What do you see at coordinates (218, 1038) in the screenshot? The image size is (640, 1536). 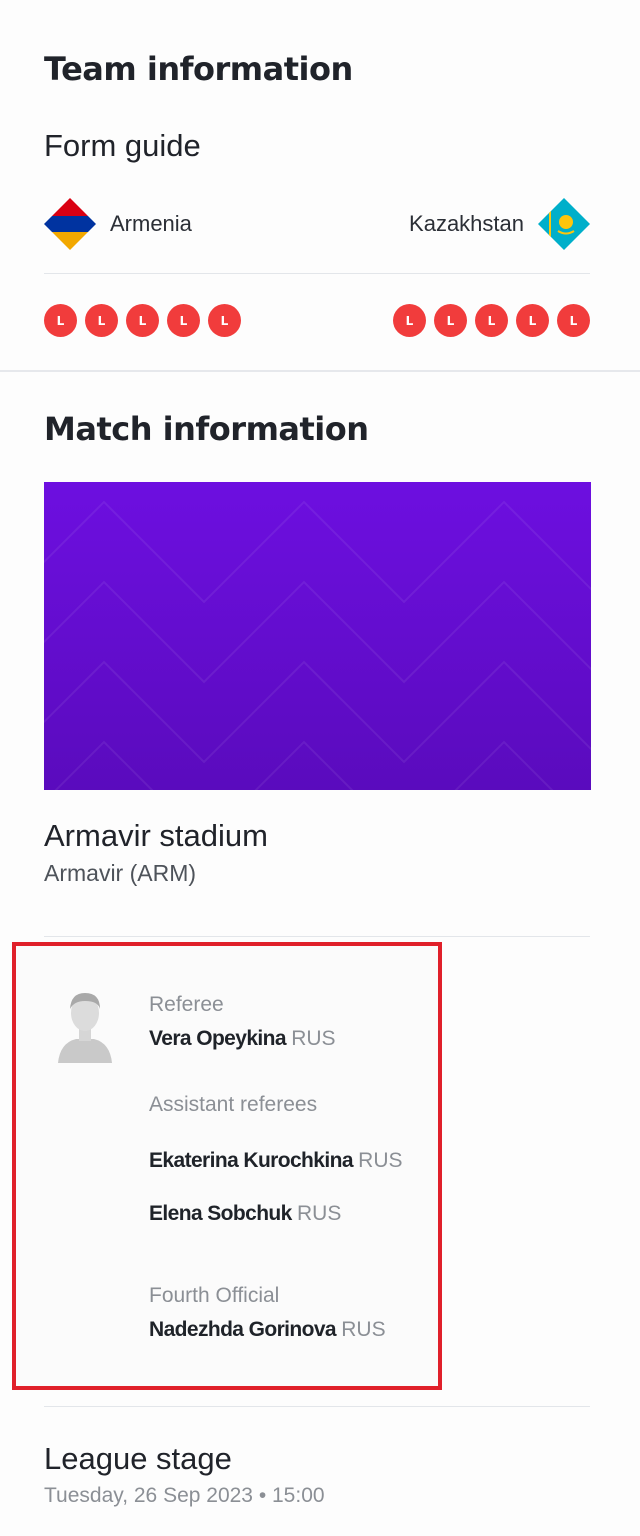 I see `official-name: Vera Opeykina` at bounding box center [218, 1038].